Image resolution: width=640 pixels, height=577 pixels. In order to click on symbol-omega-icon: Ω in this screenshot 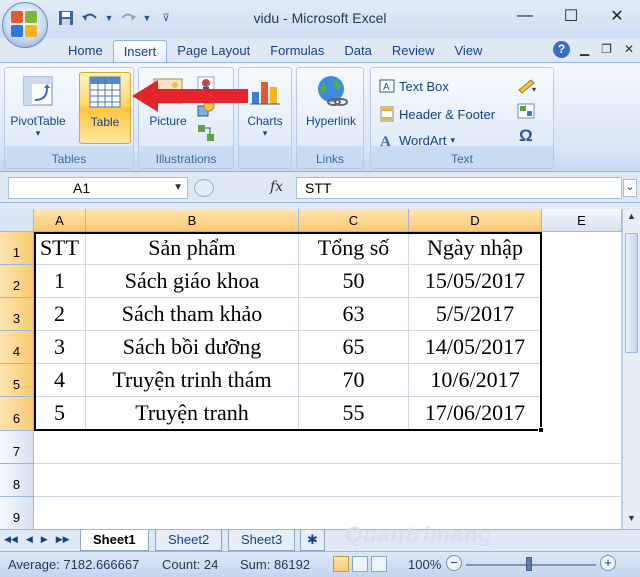, I will do `click(526, 136)`.